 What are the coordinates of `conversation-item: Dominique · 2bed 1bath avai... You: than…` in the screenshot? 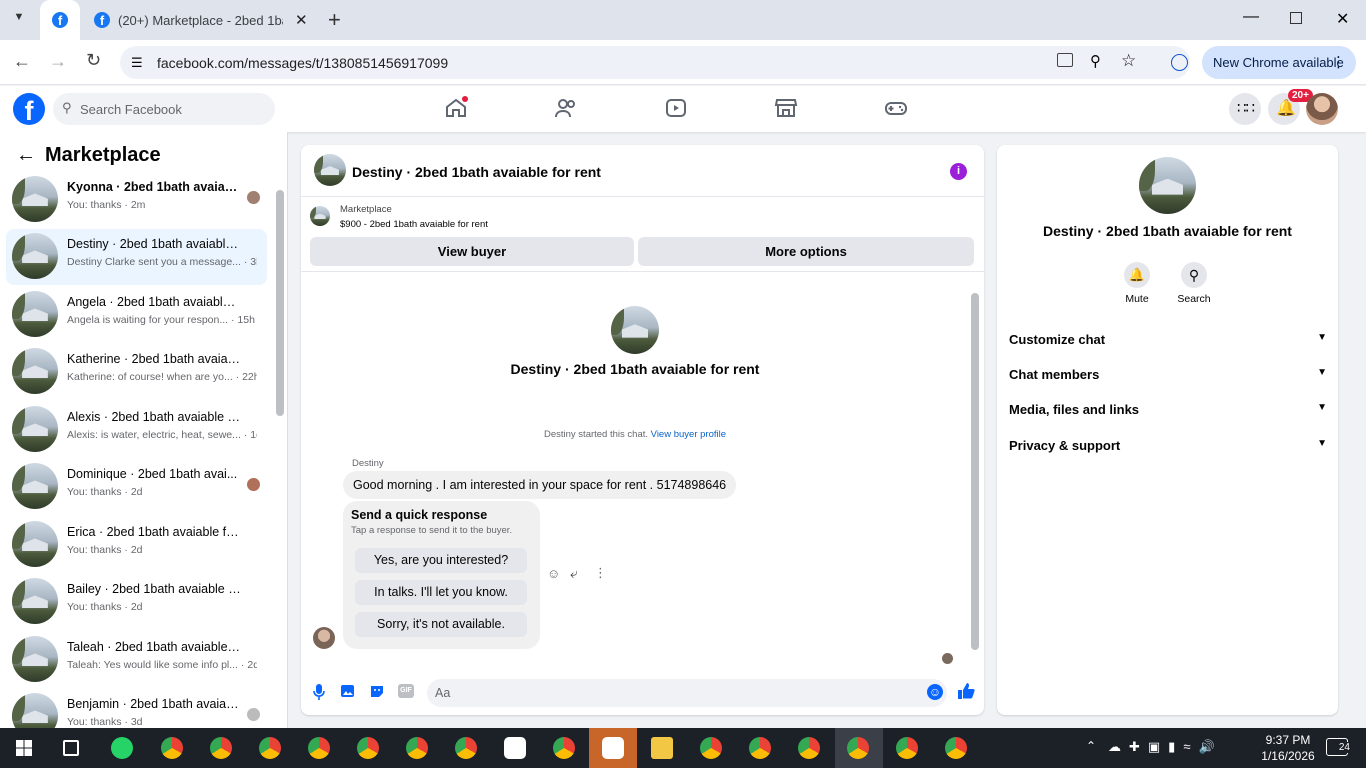 It's located at (136, 487).